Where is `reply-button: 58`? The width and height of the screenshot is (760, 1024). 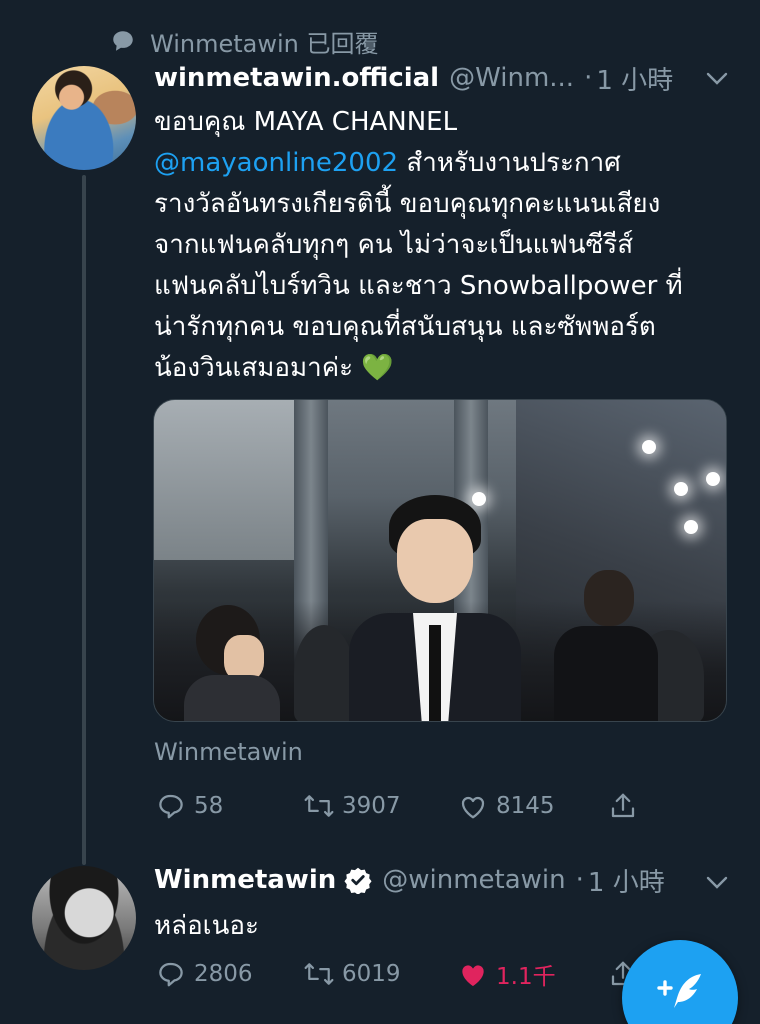
reply-button: 58 is located at coordinates (188, 806).